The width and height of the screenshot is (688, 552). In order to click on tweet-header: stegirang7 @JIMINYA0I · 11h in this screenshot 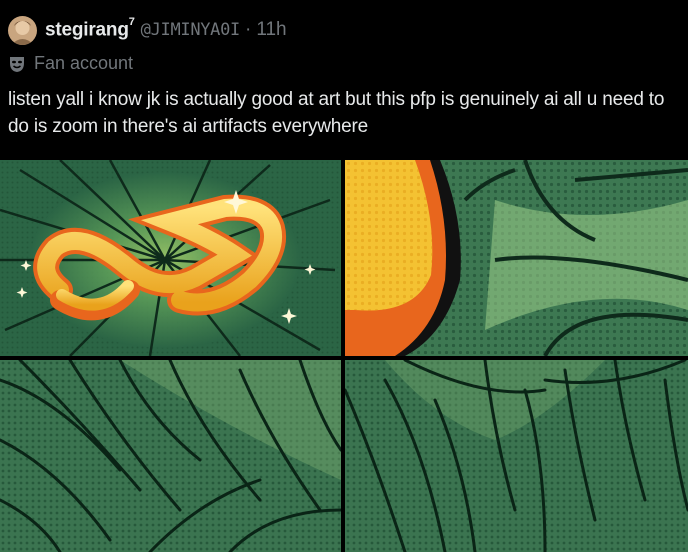, I will do `click(147, 30)`.